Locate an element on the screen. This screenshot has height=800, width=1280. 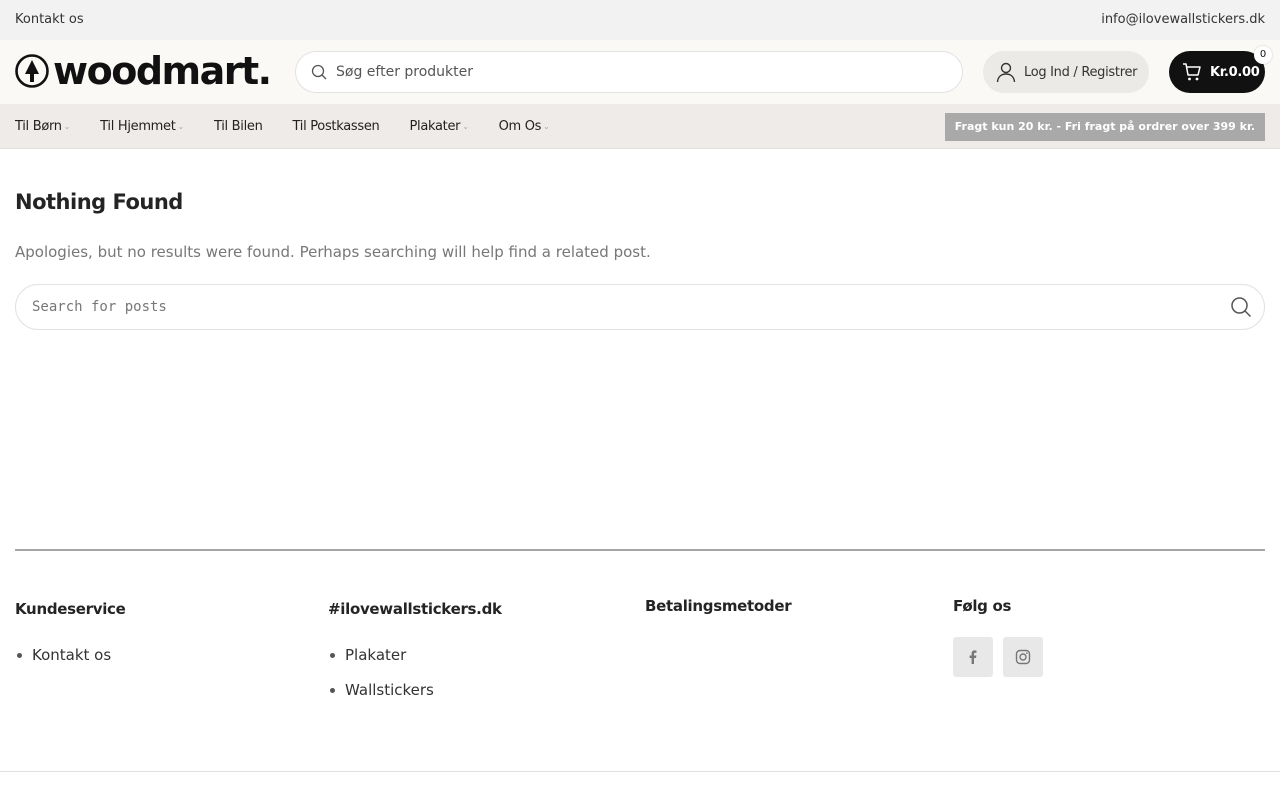
site-logo: woodmart. is located at coordinates (143, 71).